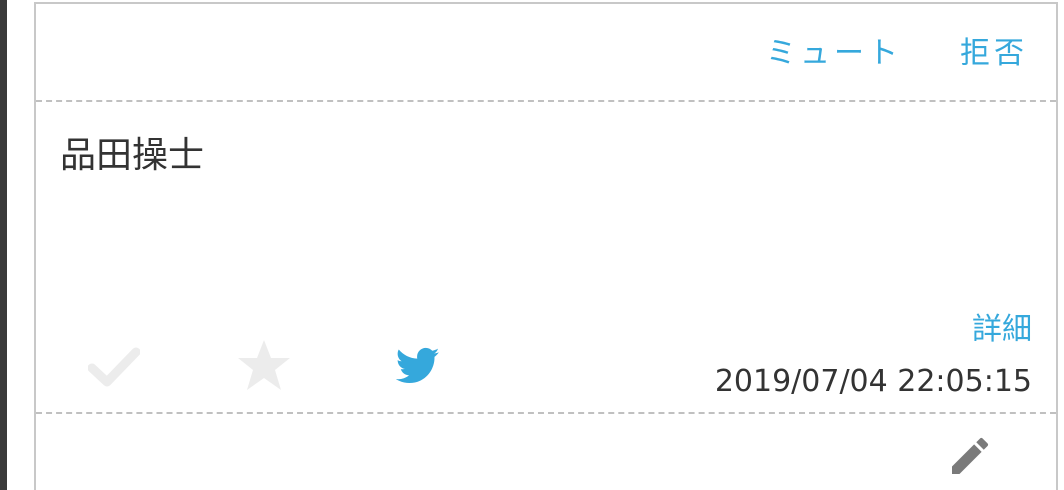  Describe the element at coordinates (417, 366) in the screenshot. I see `twitter-bird-icon` at that location.